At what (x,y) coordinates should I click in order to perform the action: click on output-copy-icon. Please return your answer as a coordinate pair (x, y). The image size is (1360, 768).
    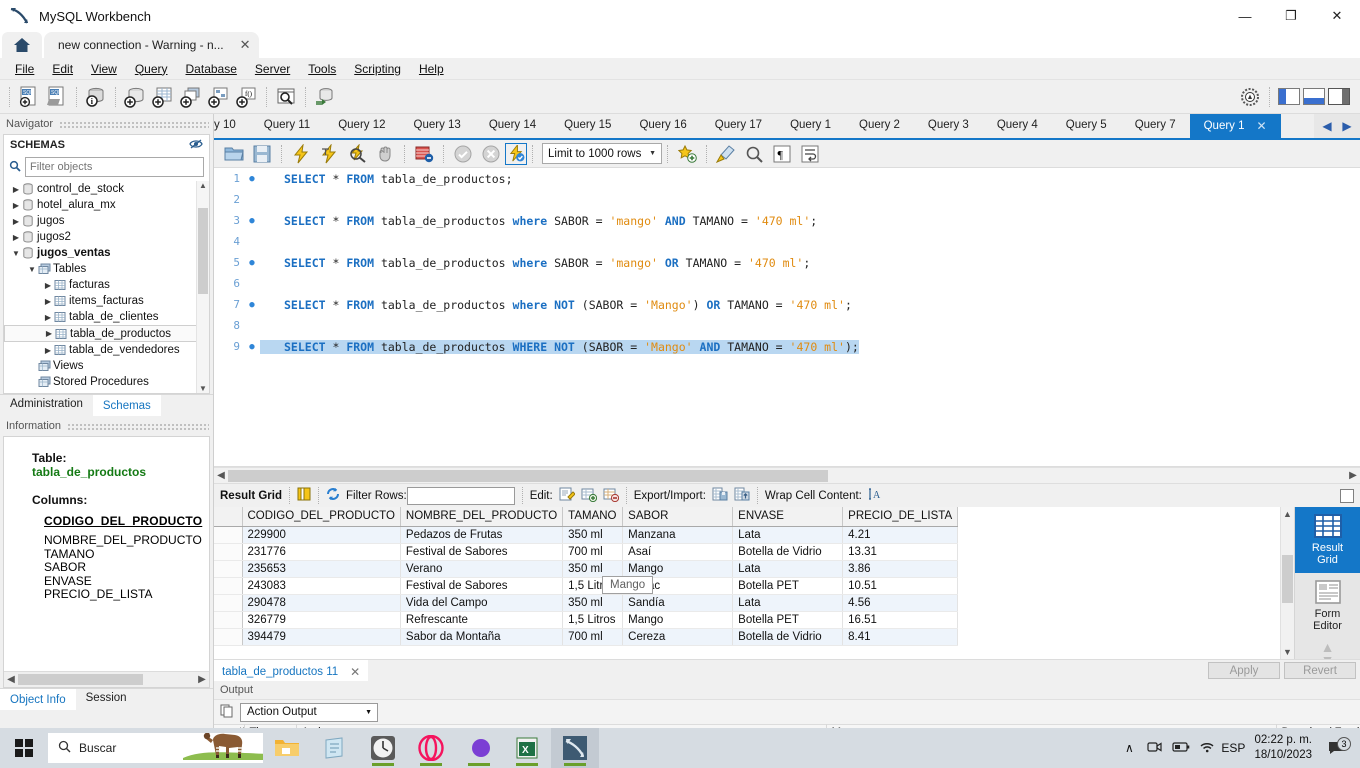
    Looking at the image, I should click on (227, 712).